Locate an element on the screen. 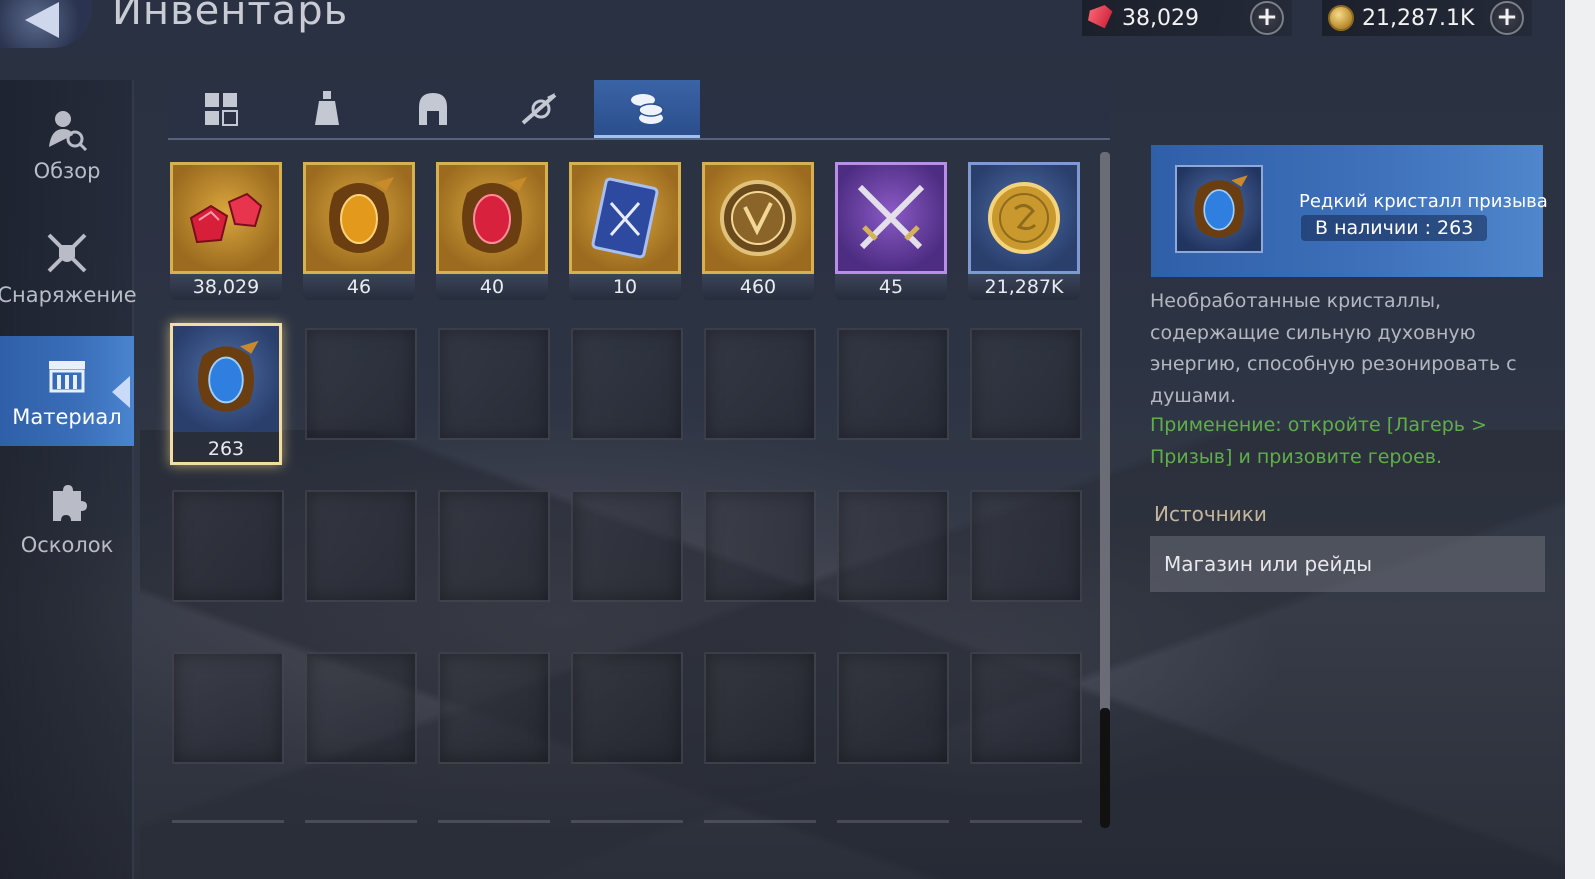 This screenshot has width=1595, height=879. gold-currency: 21,287.1K + is located at coordinates (1427, 18).